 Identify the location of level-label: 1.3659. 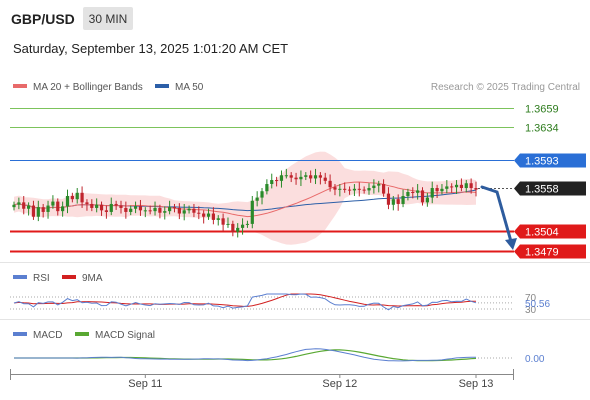
(542, 110).